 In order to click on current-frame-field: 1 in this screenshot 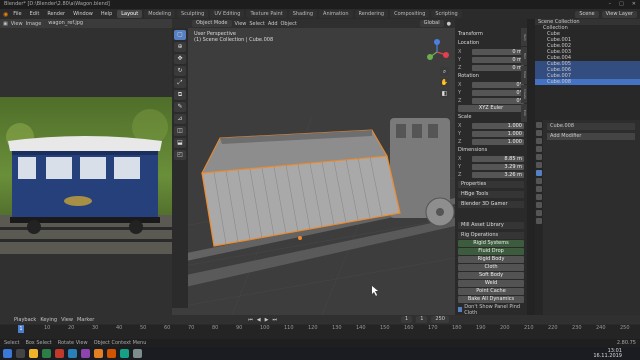, I will do `click(407, 319)`.